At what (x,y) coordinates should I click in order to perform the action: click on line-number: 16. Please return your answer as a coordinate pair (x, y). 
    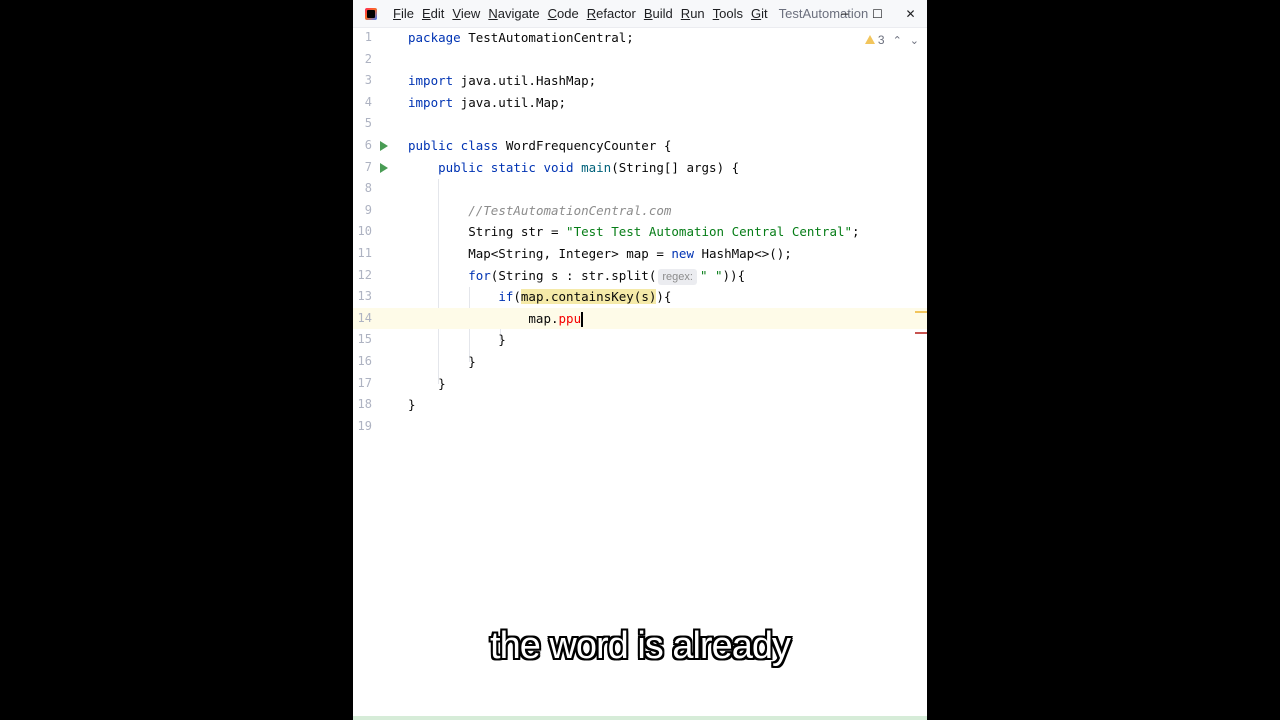
    Looking at the image, I should click on (362, 362).